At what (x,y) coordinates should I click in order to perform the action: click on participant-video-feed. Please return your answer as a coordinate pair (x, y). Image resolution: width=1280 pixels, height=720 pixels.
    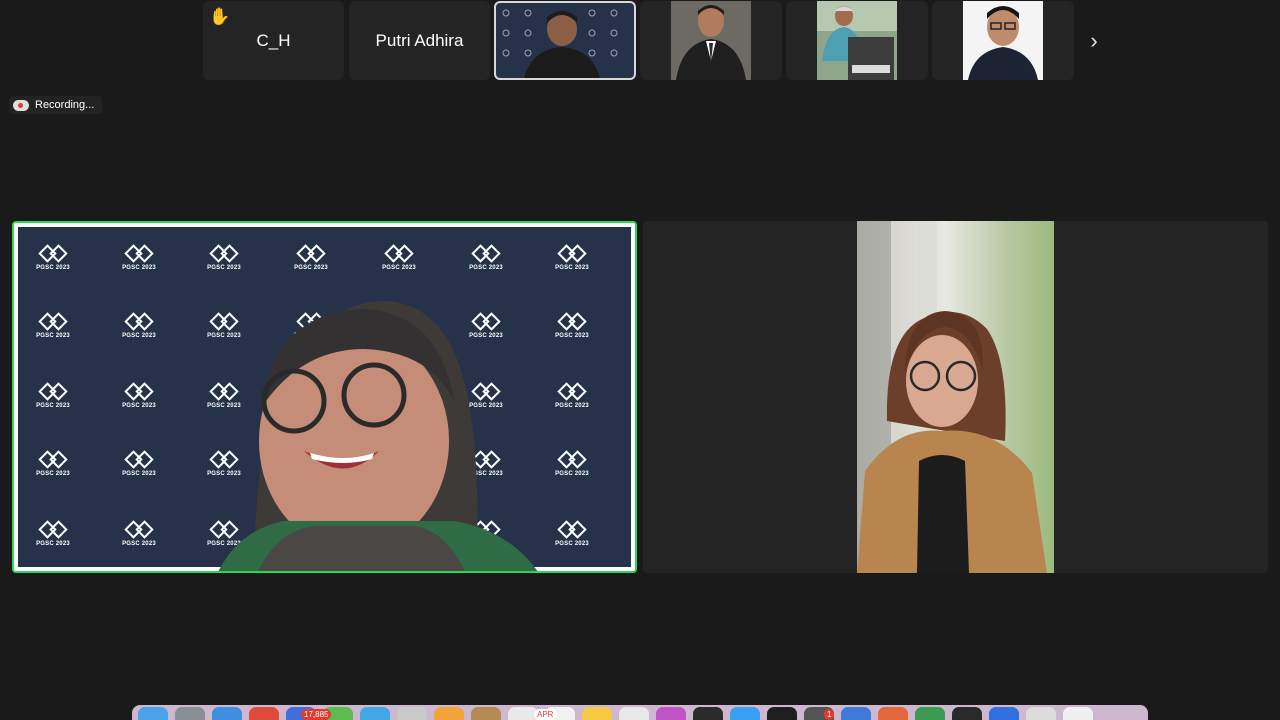
    Looking at the image, I should click on (955, 397).